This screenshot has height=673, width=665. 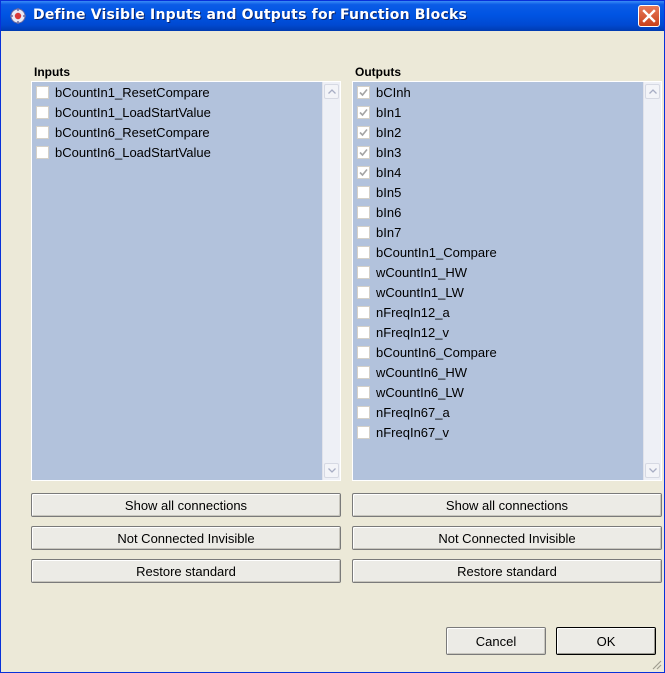 I want to click on list-item-label: bCountIn6_Compare, so click(x=436, y=352).